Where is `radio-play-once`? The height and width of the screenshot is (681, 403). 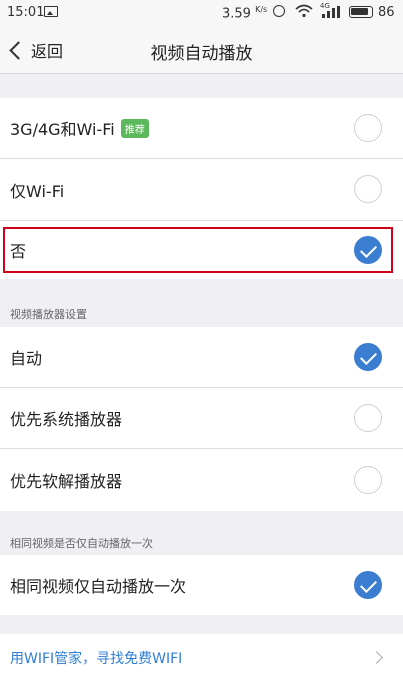
radio-play-once is located at coordinates (368, 585).